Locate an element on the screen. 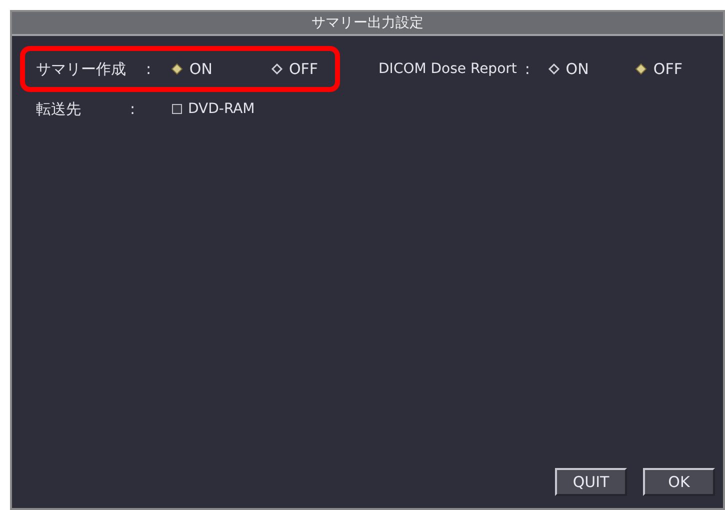  checkbox-label: DVD-RAM is located at coordinates (221, 109).